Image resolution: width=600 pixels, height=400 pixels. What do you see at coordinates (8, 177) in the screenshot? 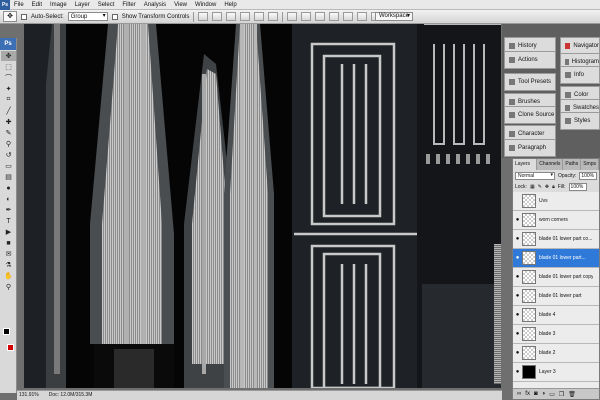
I see `gradient-tool-icon: ▤` at bounding box center [8, 177].